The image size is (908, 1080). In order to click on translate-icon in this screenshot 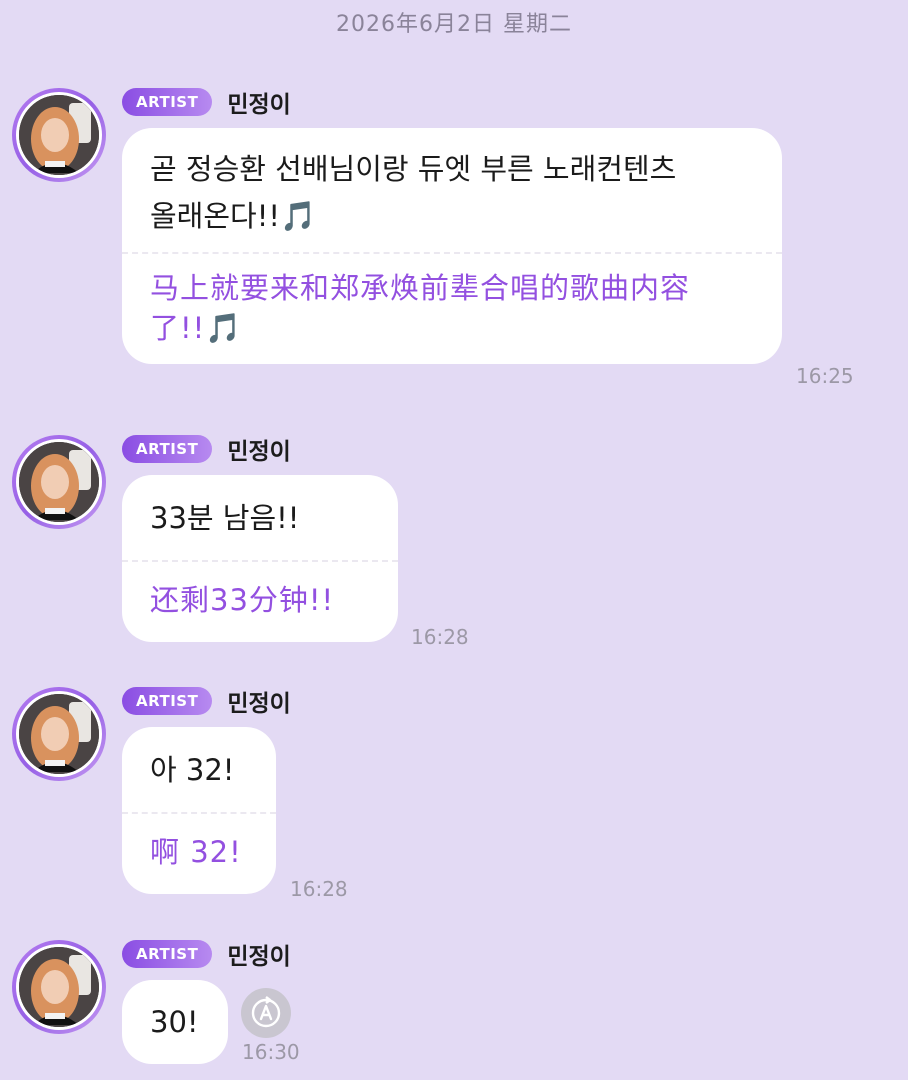, I will do `click(266, 1012)`.